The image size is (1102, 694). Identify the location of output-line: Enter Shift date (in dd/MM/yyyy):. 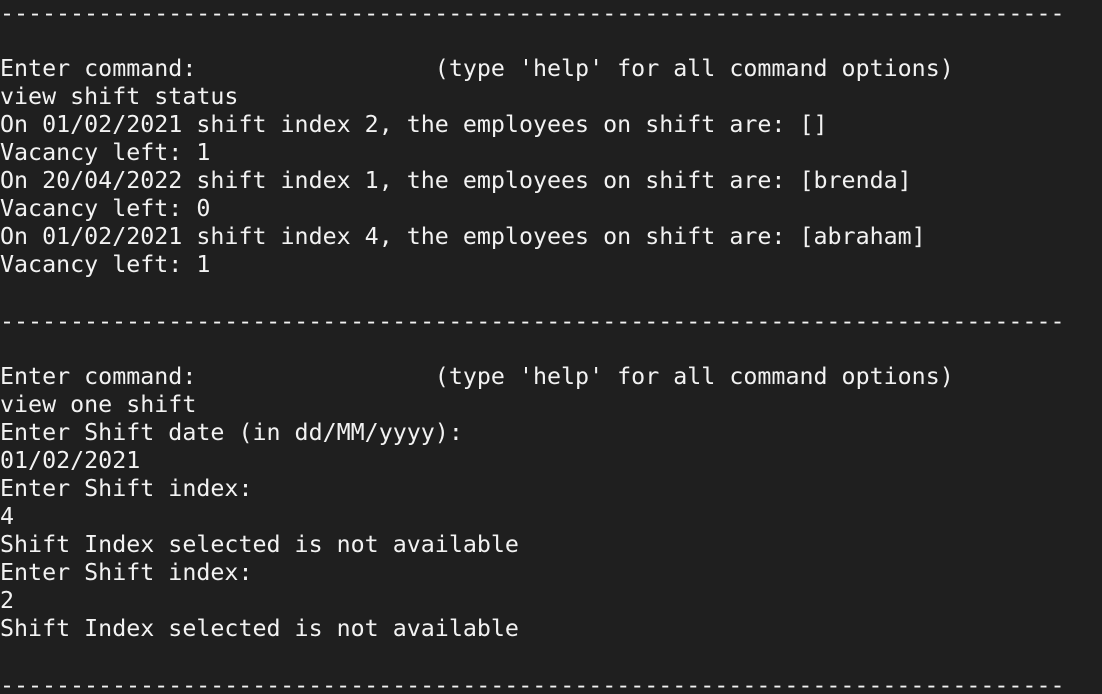
(231, 432).